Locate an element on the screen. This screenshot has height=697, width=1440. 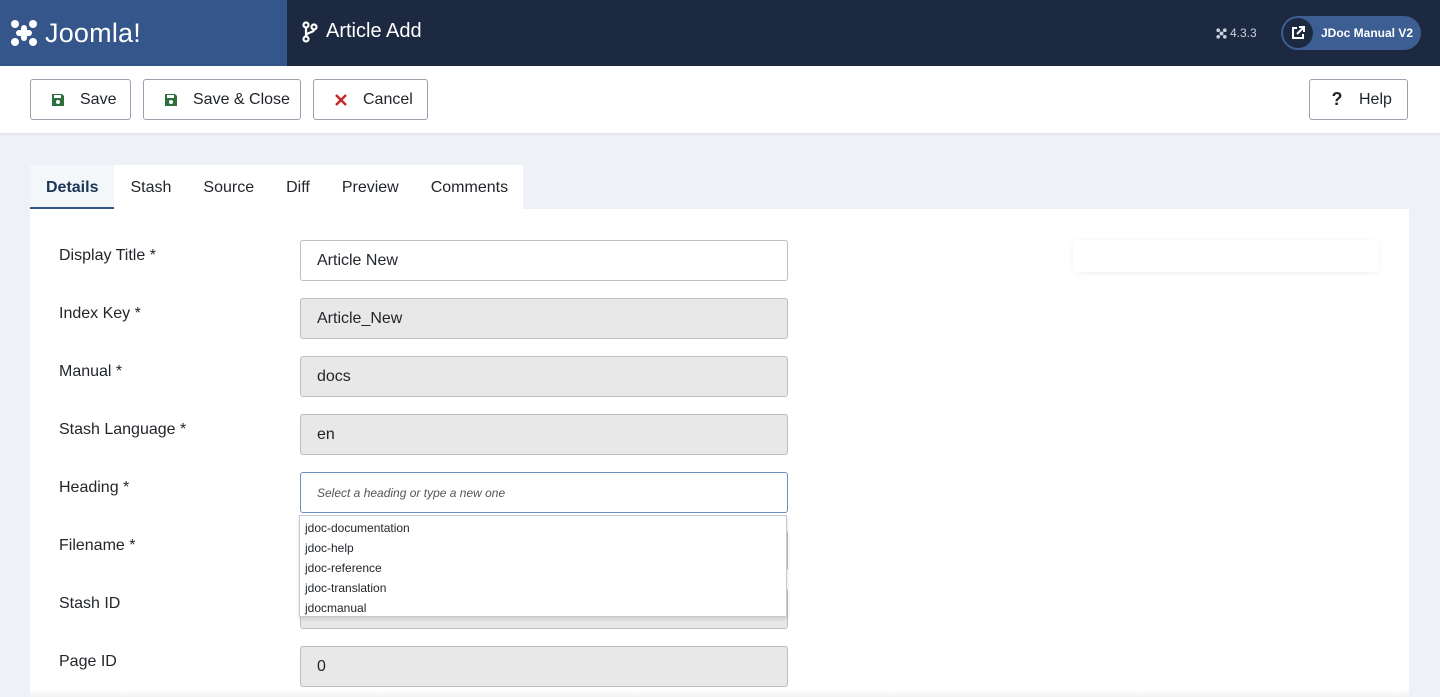
page-title-area: Article Add is located at coordinates (362, 31).